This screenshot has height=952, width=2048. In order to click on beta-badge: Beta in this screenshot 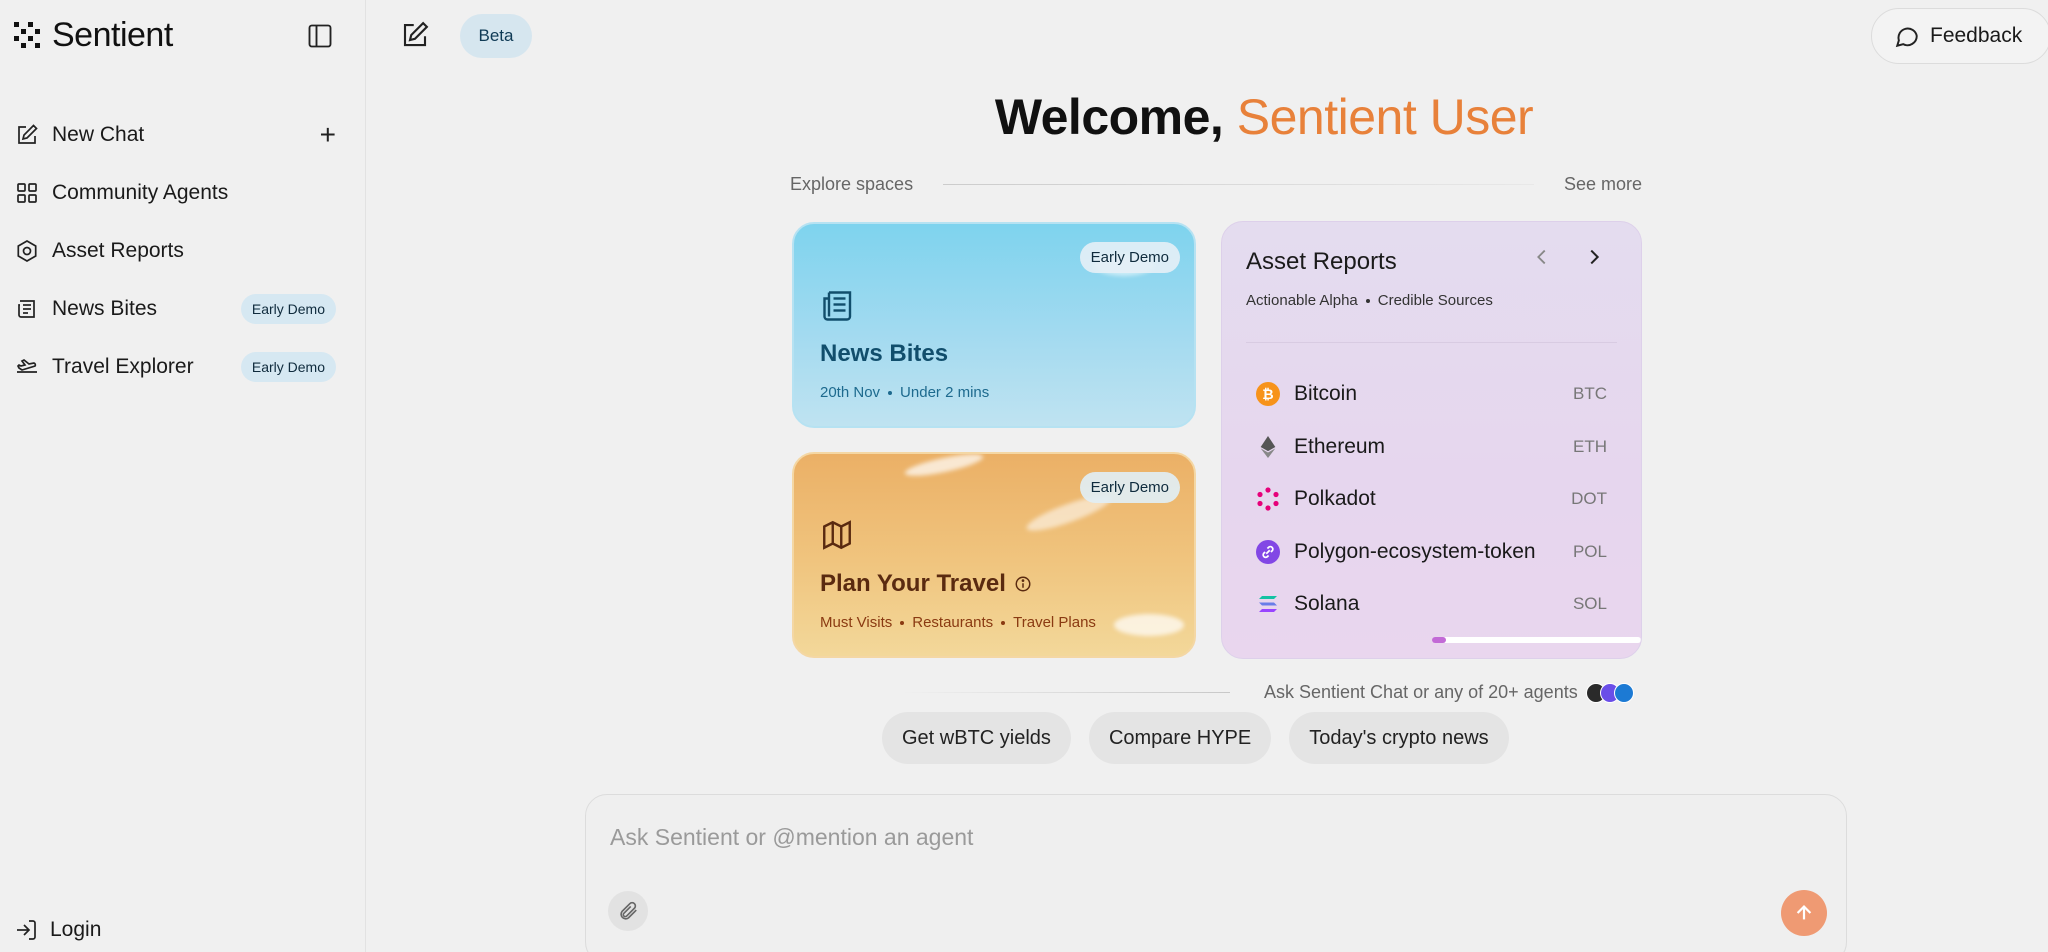, I will do `click(496, 36)`.